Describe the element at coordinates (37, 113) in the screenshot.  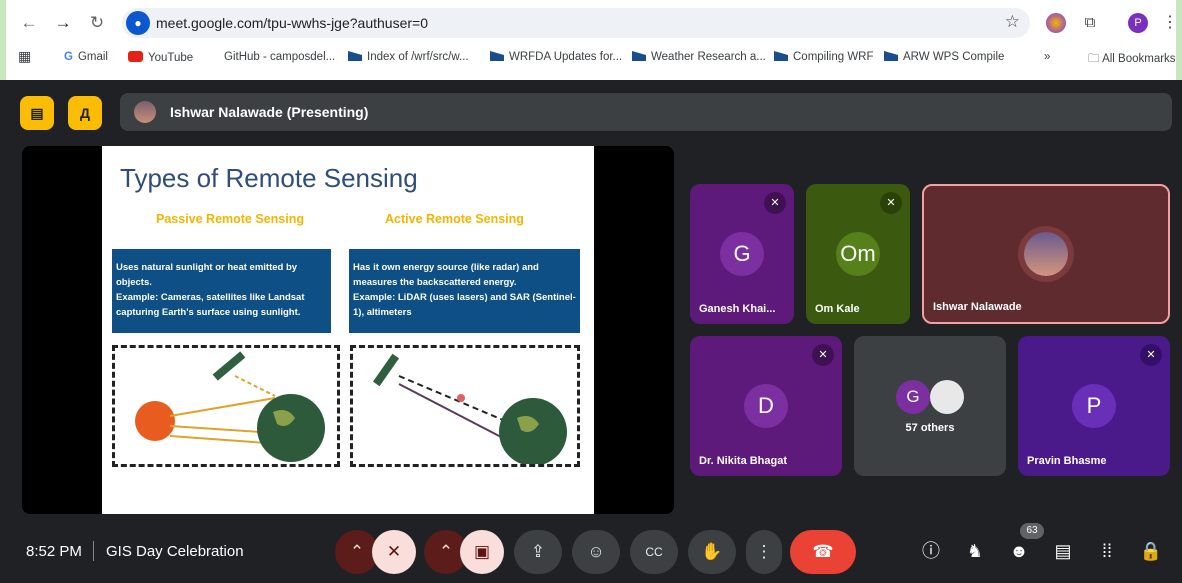
I see `stop-presenting-icon: ▤` at that location.